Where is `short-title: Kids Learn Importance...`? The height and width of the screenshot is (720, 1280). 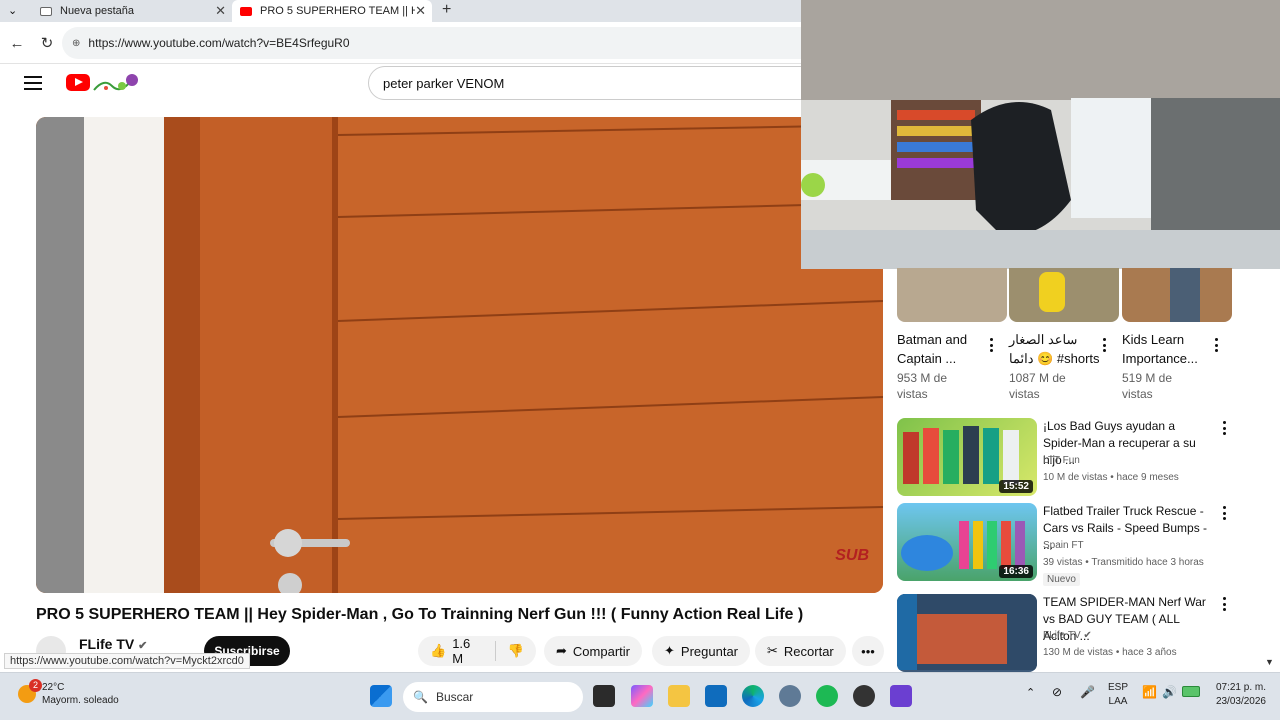
short-title: Kids Learn Importance... is located at coordinates (1162, 349).